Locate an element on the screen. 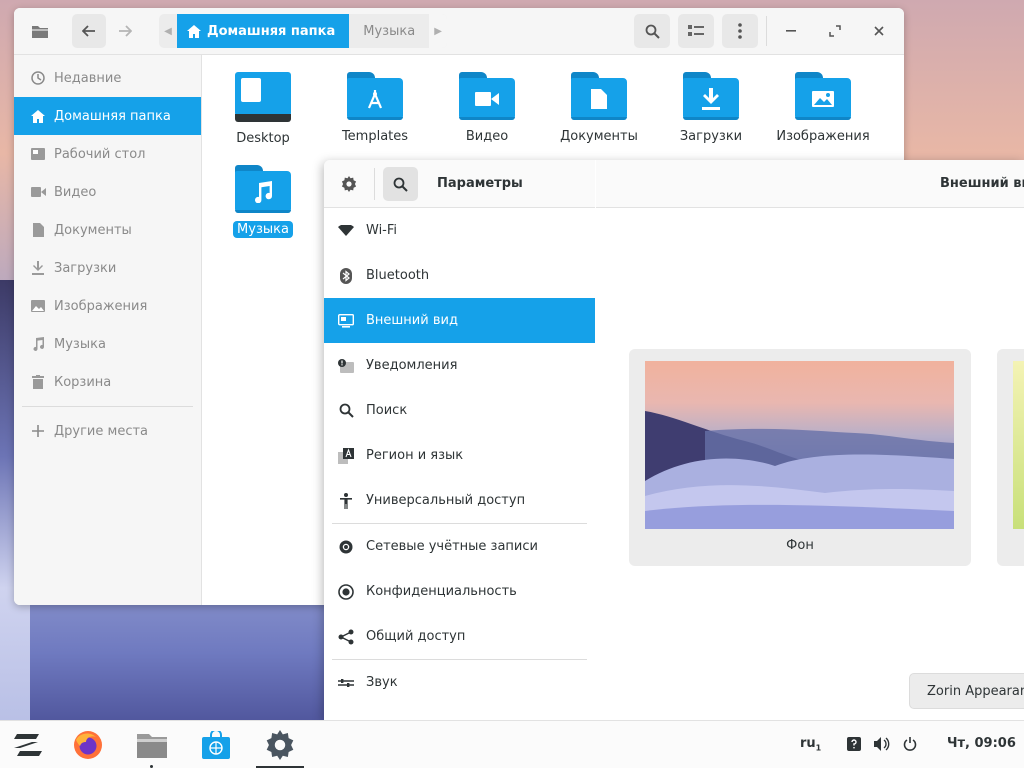  settings-item-privacy: Конфиденциальность is located at coordinates (459, 591).